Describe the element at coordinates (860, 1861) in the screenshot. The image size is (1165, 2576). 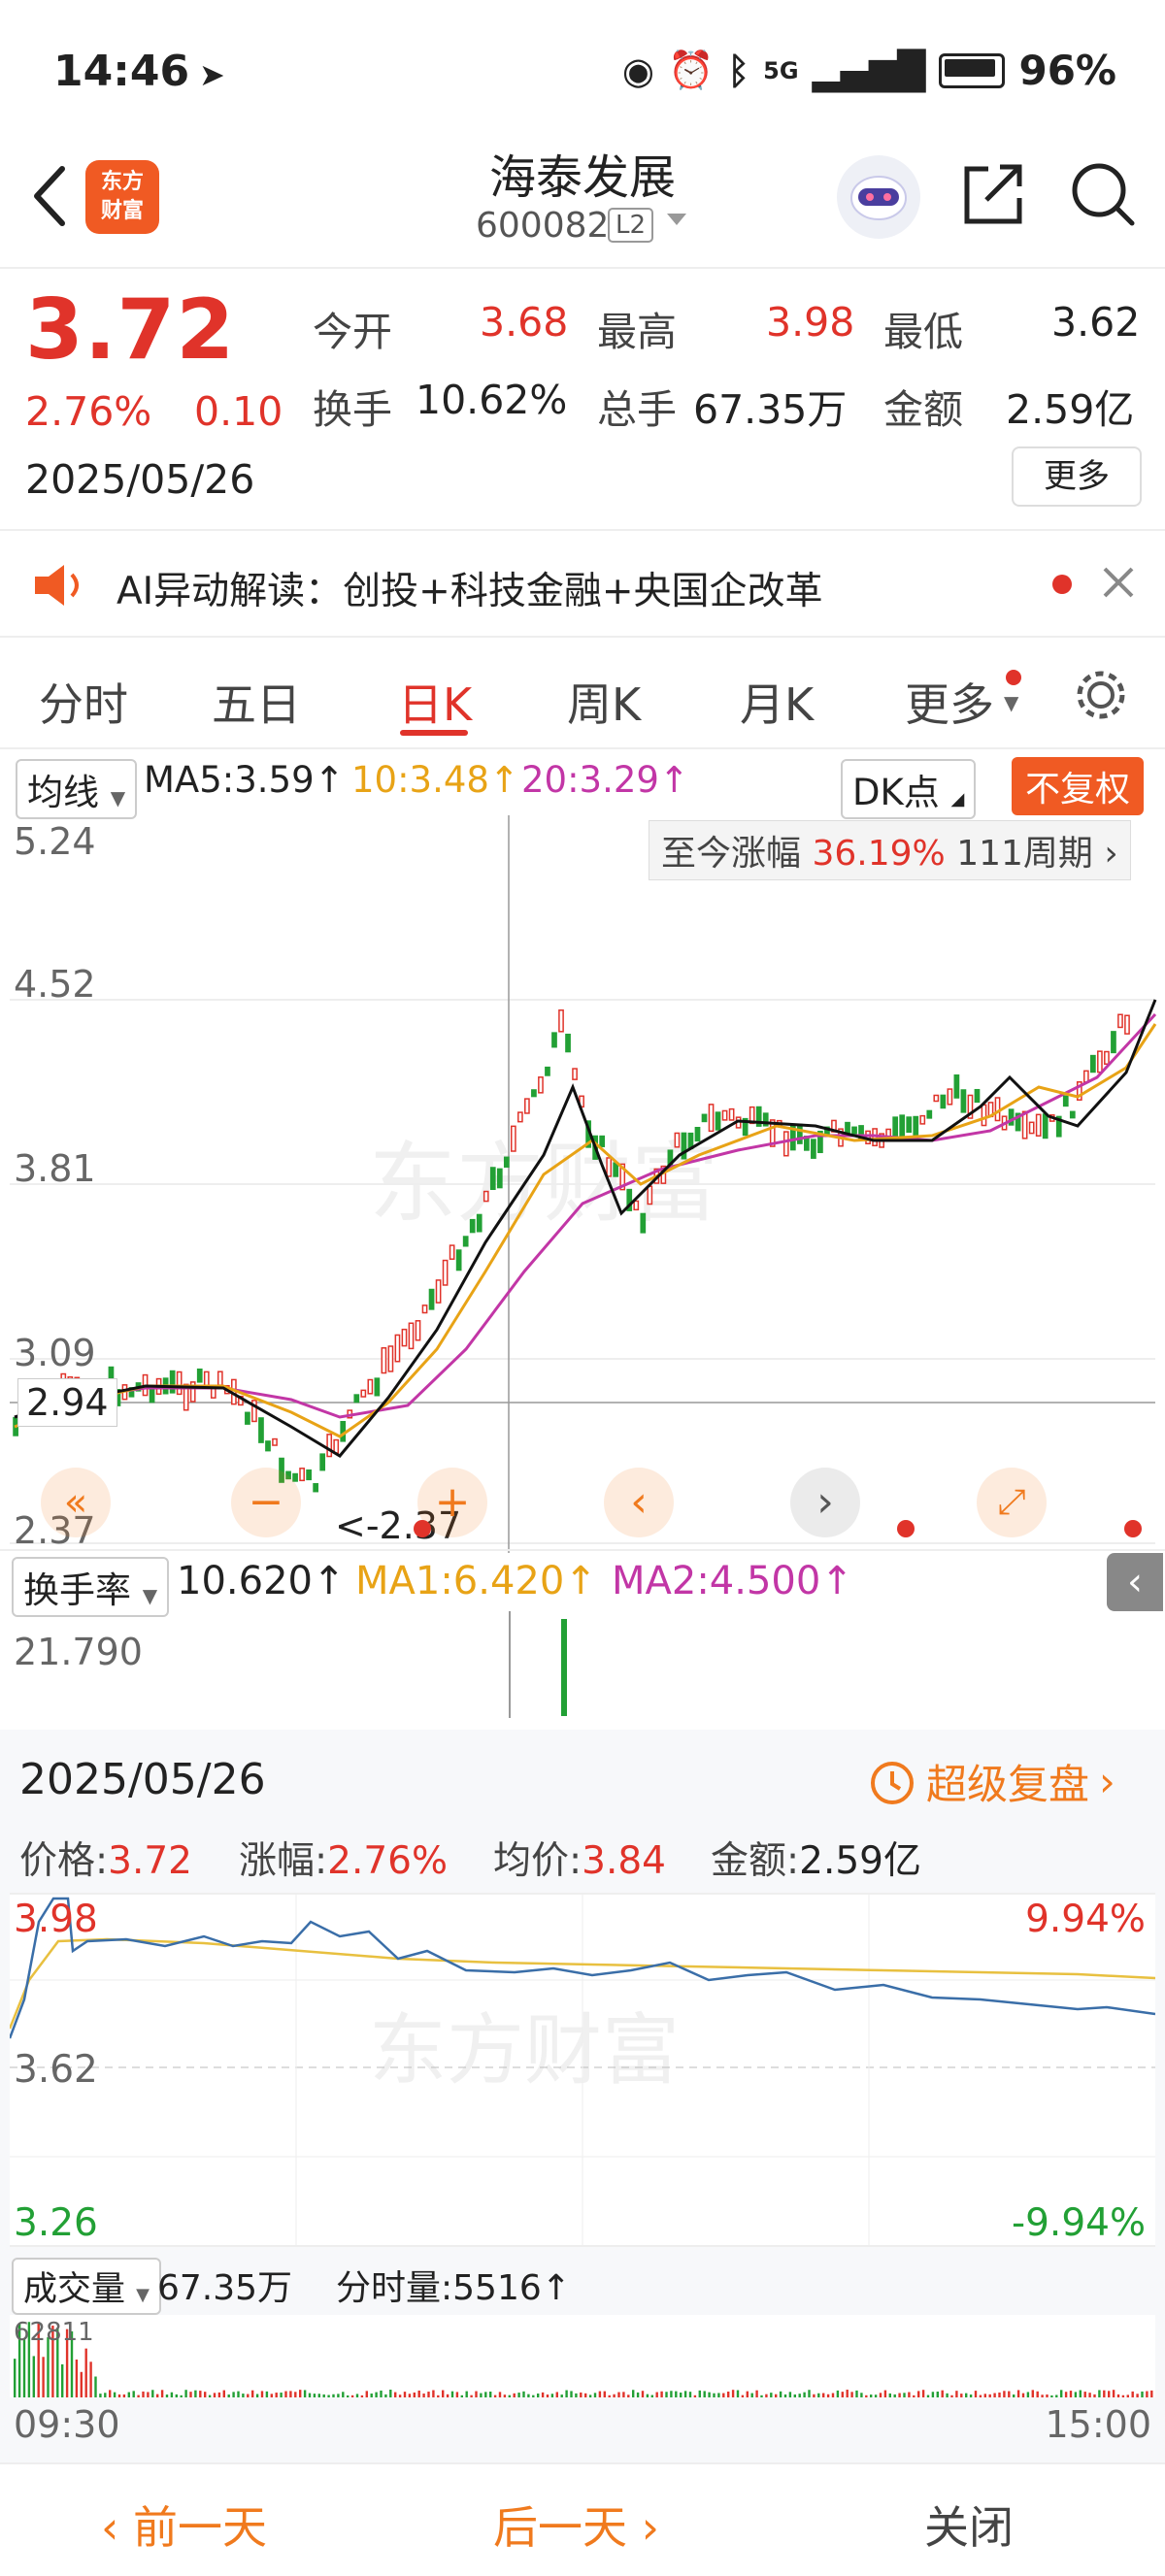
I see `amount-value: 2.59亿` at that location.